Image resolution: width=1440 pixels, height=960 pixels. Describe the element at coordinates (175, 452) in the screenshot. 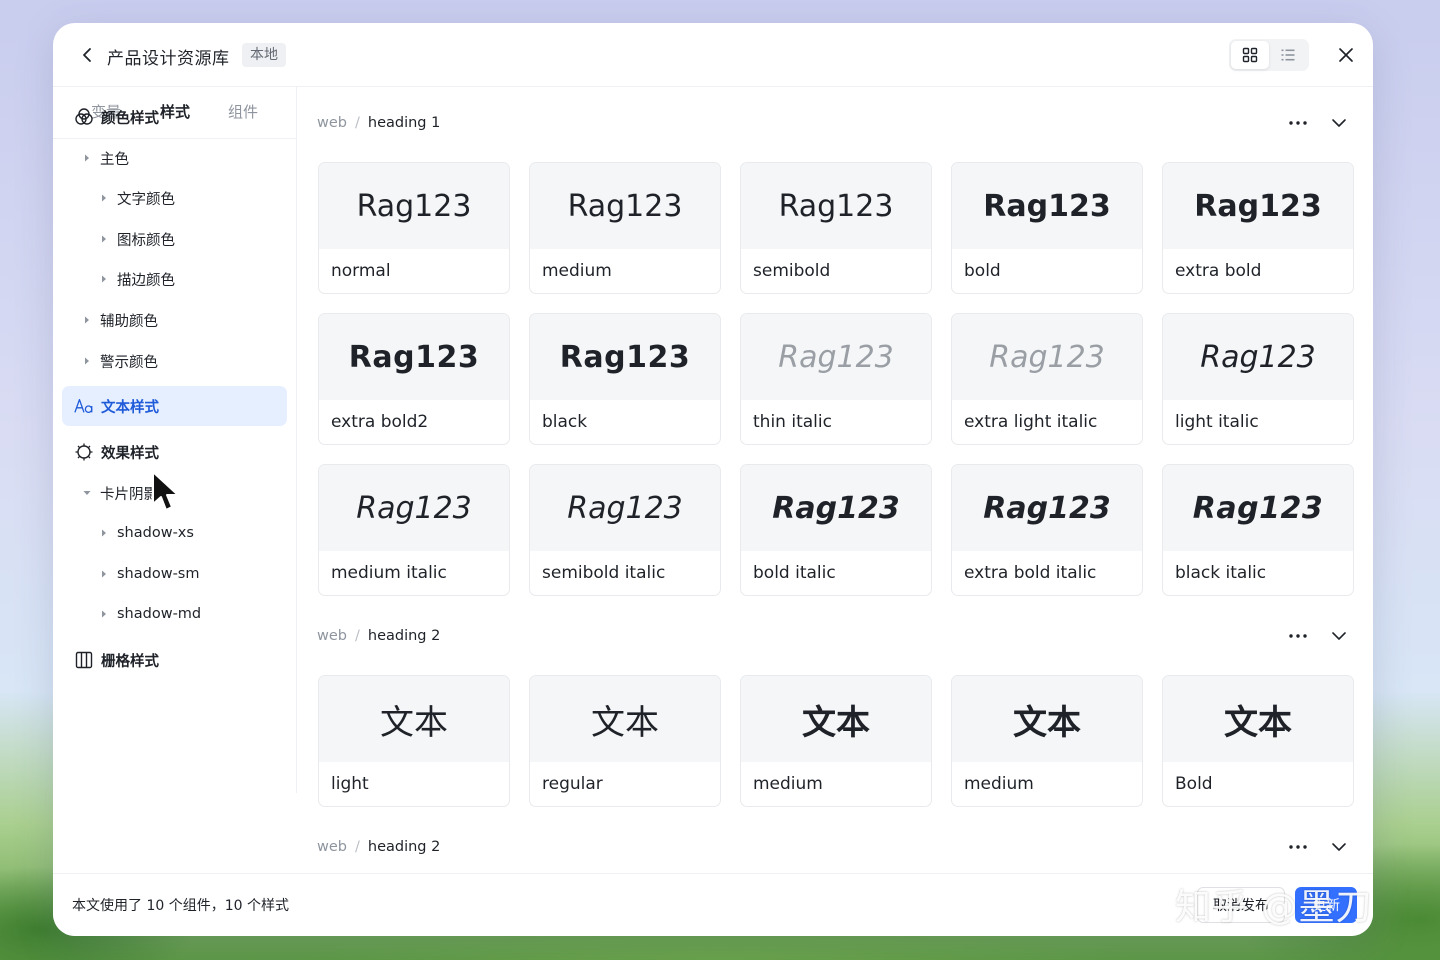

I see `sidebar-item: 效果样式` at that location.